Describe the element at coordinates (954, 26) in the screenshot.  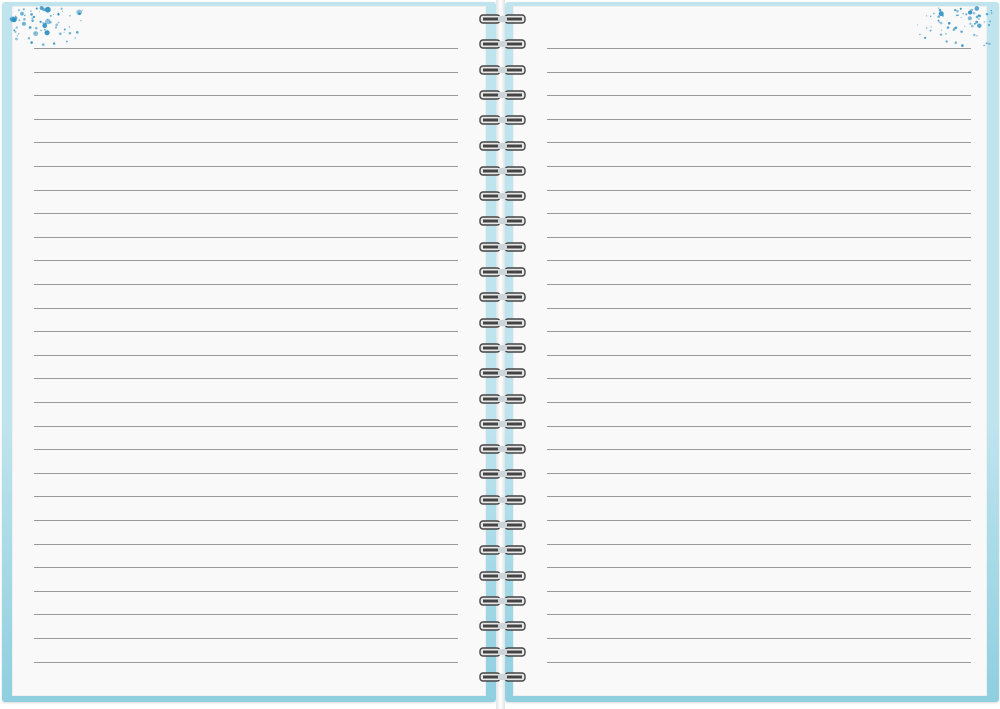
I see `ink-splash-top-right` at that location.